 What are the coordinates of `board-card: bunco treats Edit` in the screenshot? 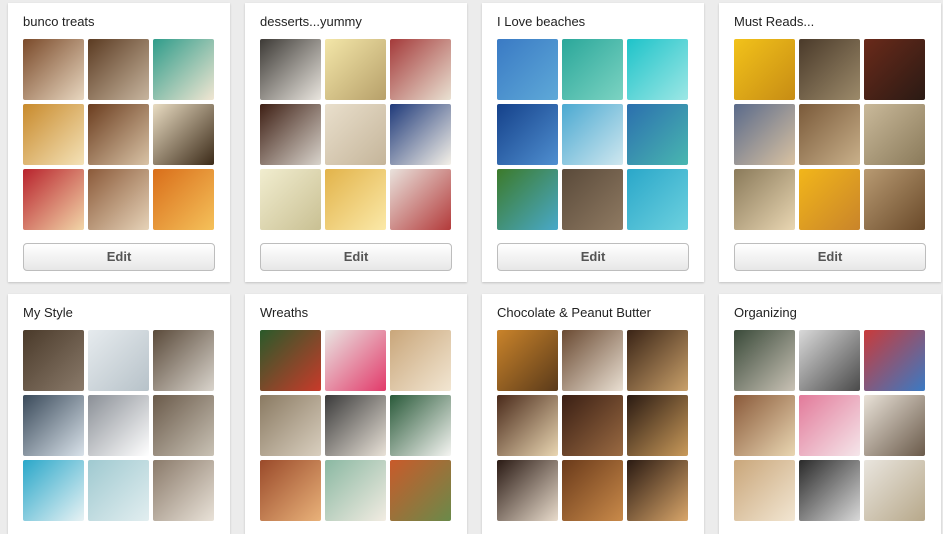 It's located at (119, 142).